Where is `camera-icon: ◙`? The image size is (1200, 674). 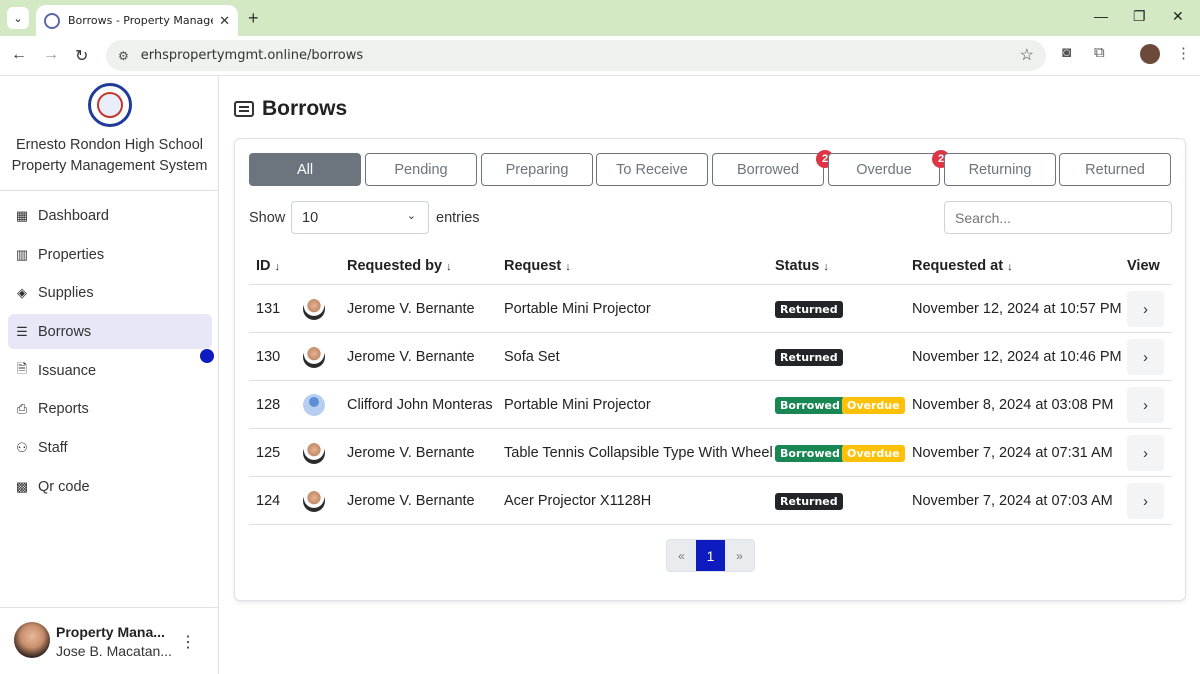
camera-icon: ◙ is located at coordinates (1066, 52).